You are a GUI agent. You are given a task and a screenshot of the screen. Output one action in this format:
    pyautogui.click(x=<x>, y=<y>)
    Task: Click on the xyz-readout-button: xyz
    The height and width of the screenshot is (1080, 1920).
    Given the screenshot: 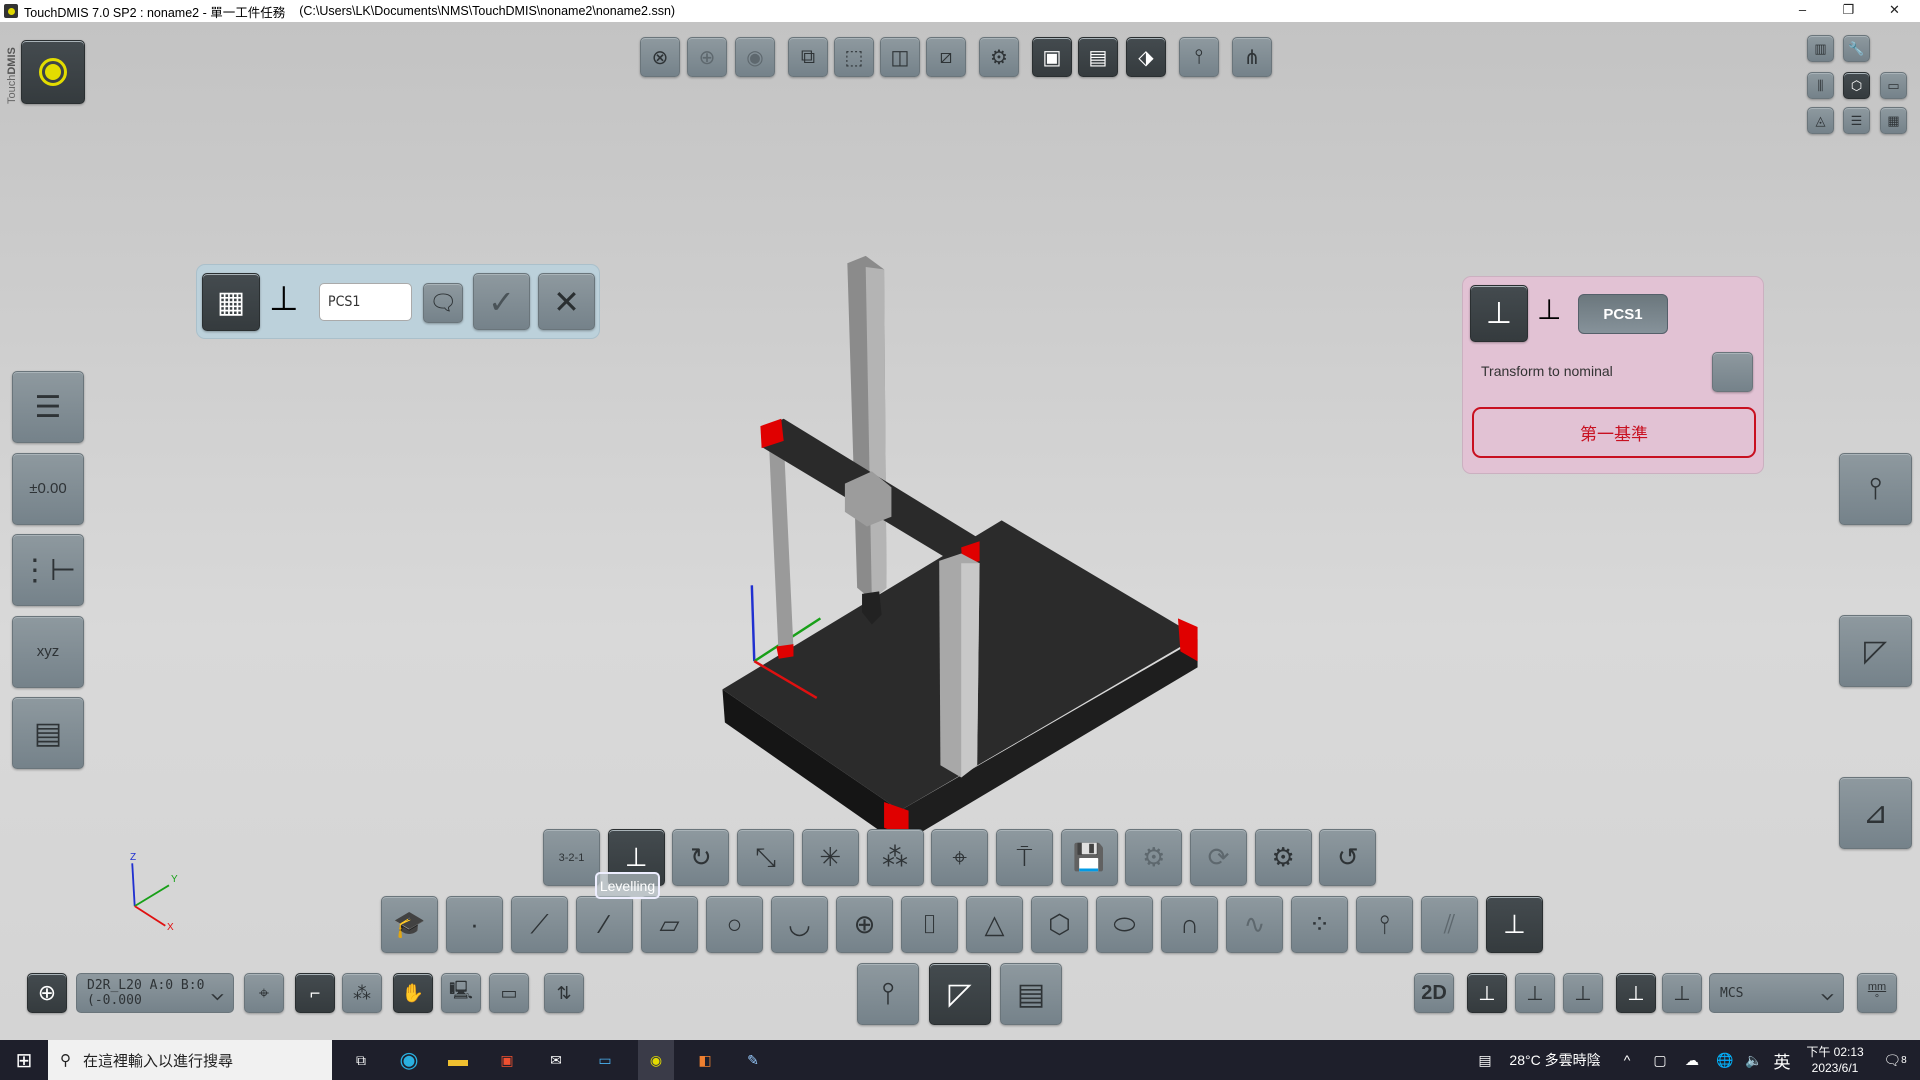 What is the action you would take?
    pyautogui.click(x=48, y=651)
    